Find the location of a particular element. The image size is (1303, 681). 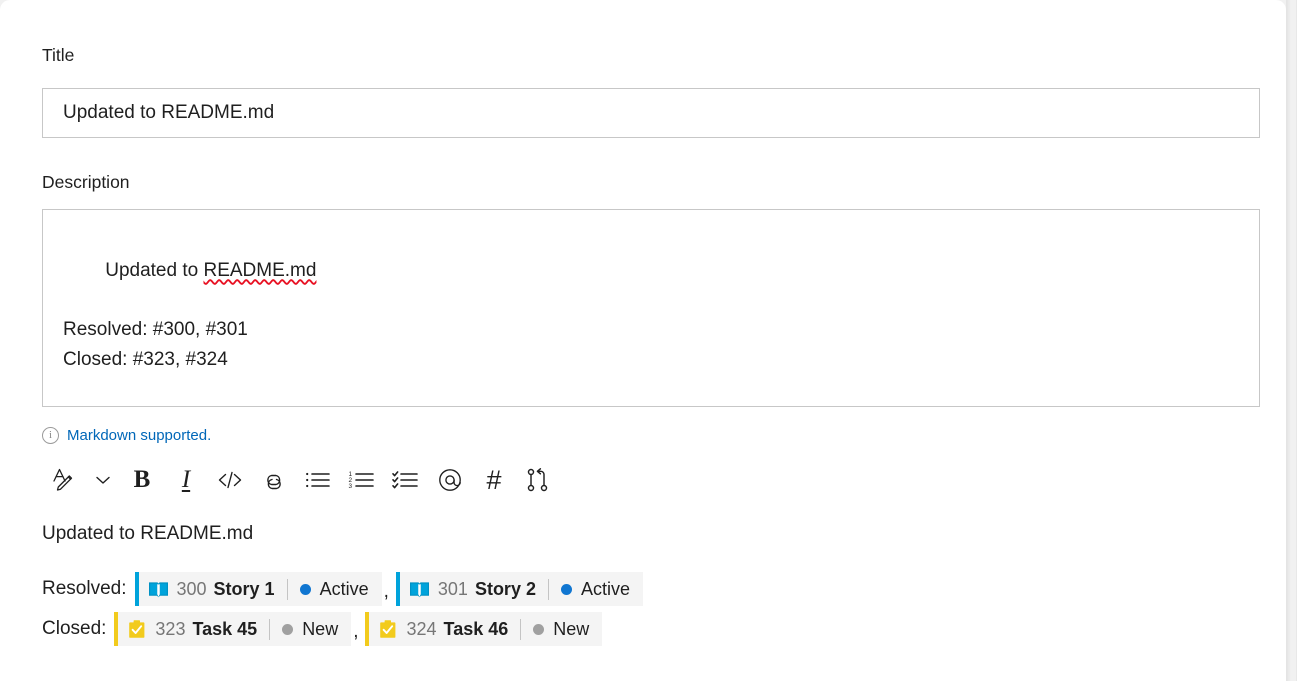

description-line-4: Closed: #323, #324 is located at coordinates (145, 359).